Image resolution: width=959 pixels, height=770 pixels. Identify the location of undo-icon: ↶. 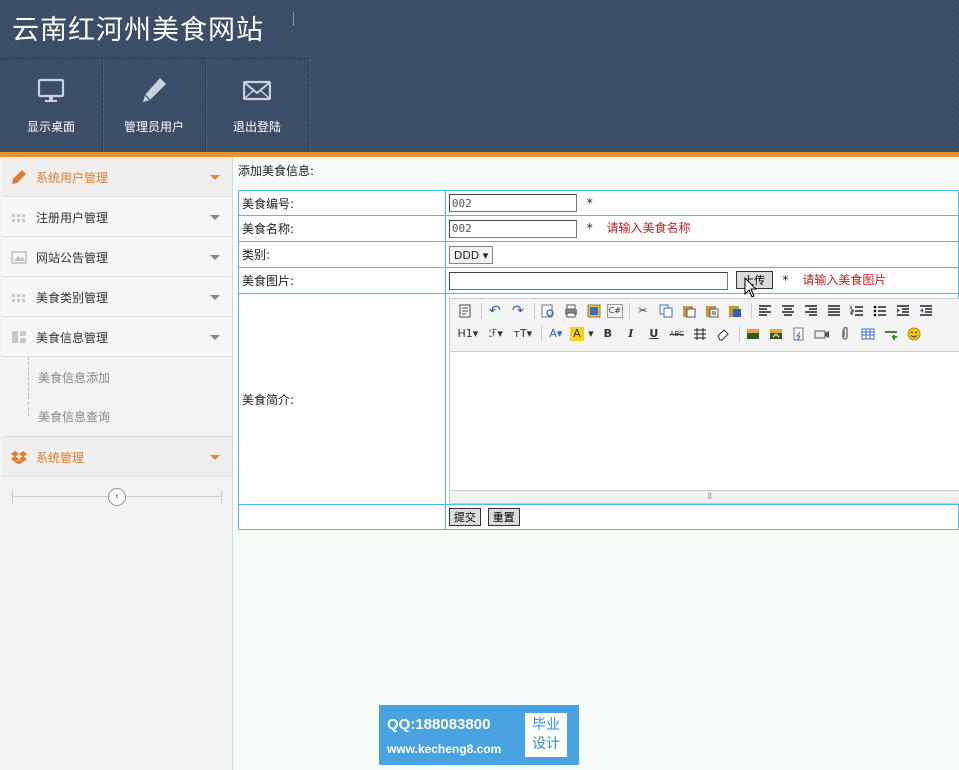
(495, 311).